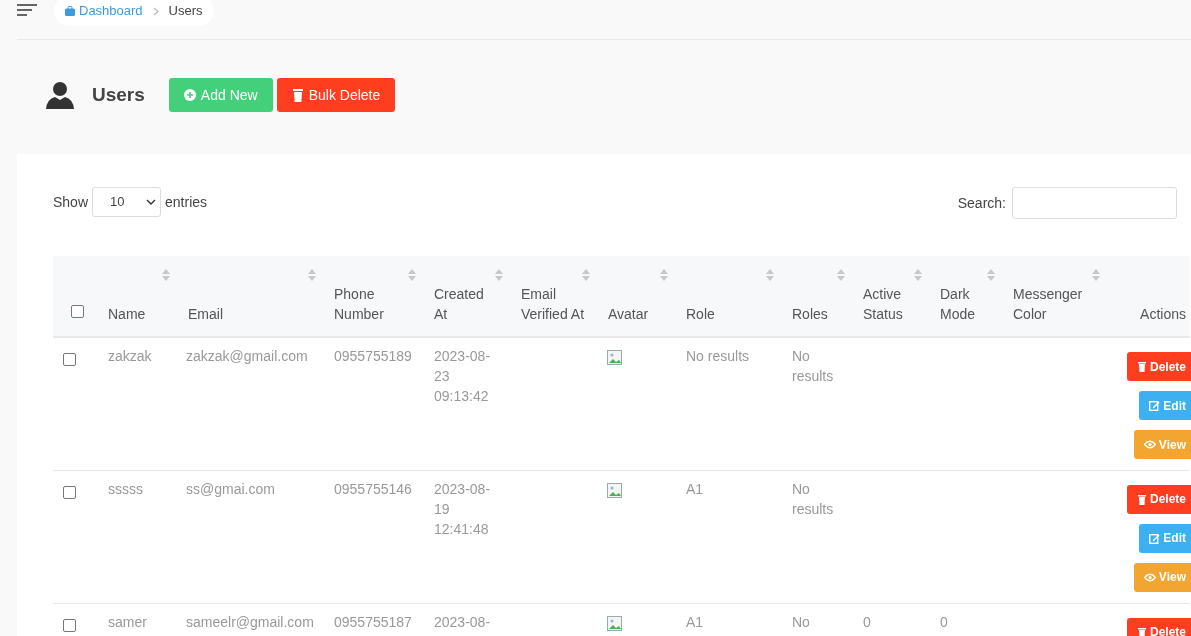  I want to click on show-label: Show, so click(71, 202).